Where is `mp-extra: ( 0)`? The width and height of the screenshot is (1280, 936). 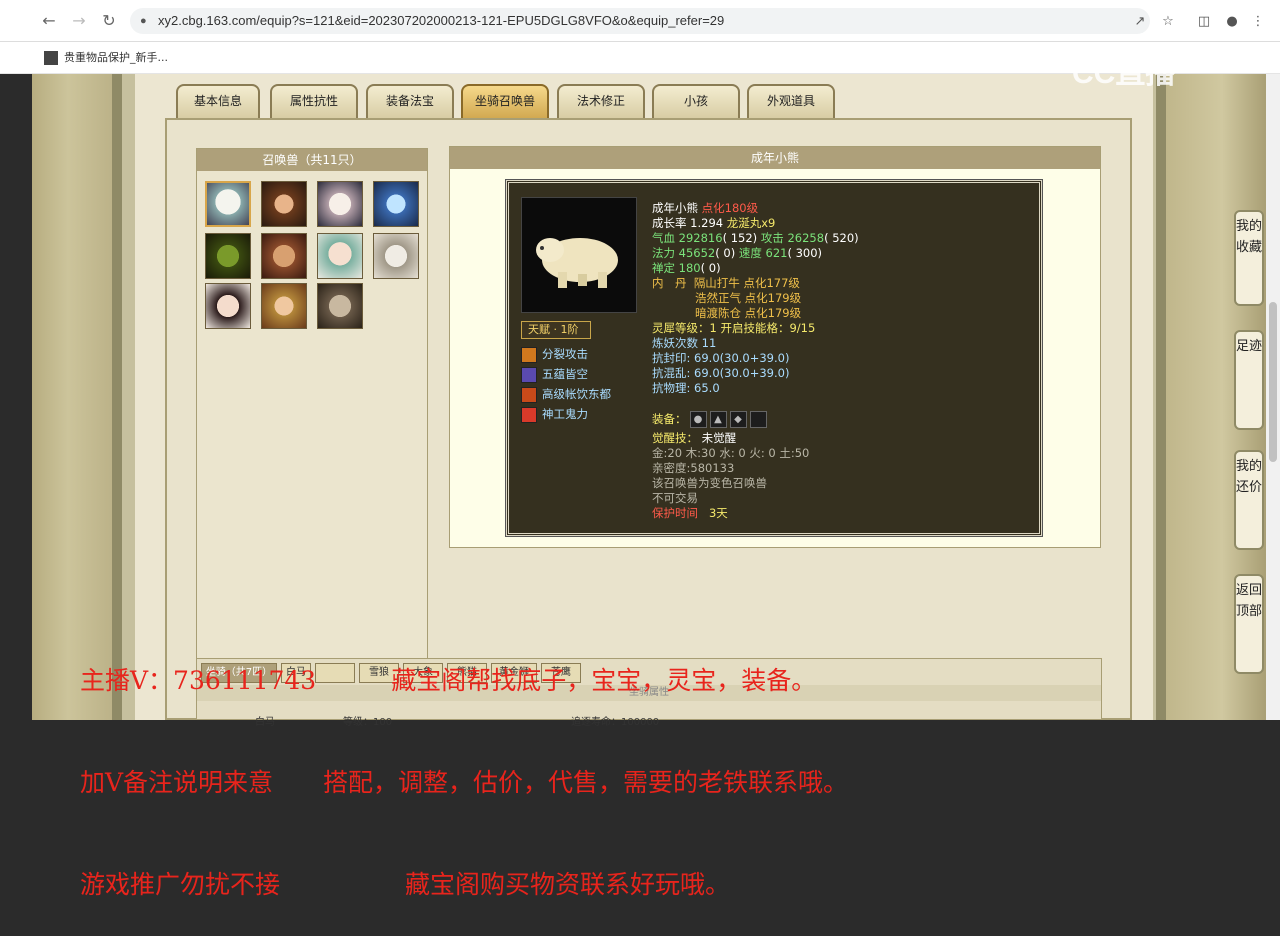
mp-extra: ( 0) is located at coordinates (725, 253).